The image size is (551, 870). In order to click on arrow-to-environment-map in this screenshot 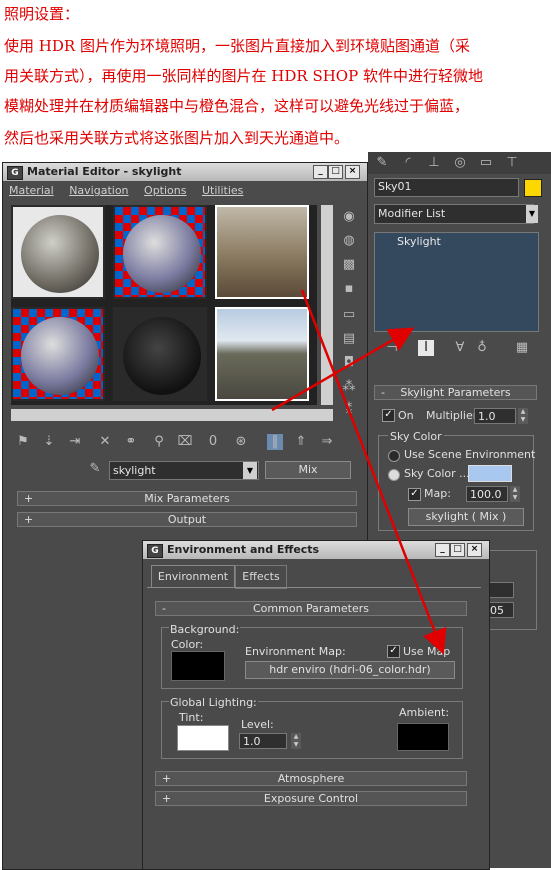, I will do `click(373, 472)`.